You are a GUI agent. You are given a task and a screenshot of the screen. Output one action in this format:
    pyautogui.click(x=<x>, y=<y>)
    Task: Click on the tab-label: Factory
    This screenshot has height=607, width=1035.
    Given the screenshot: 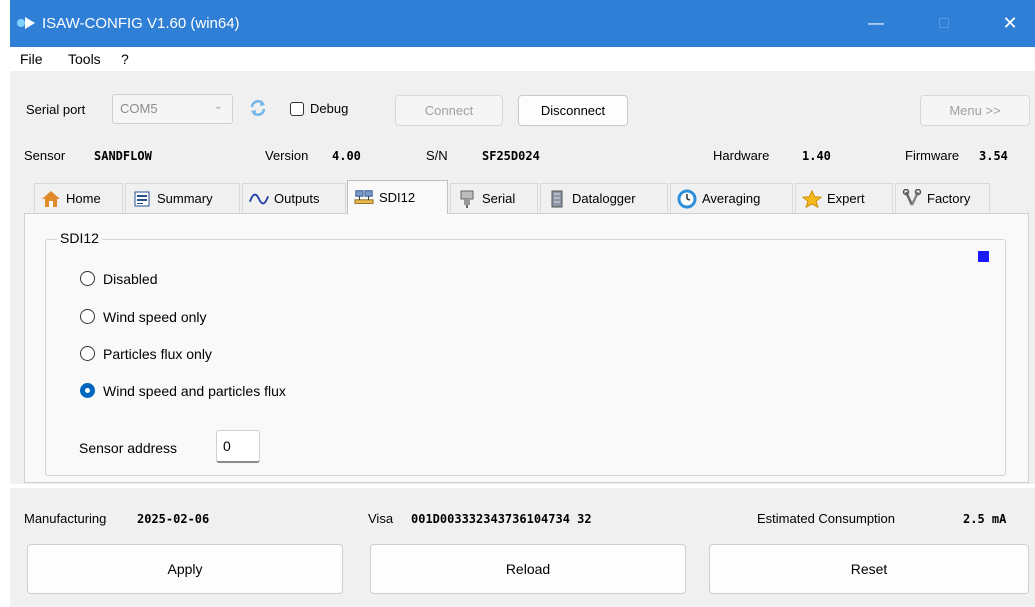 What is the action you would take?
    pyautogui.click(x=949, y=198)
    